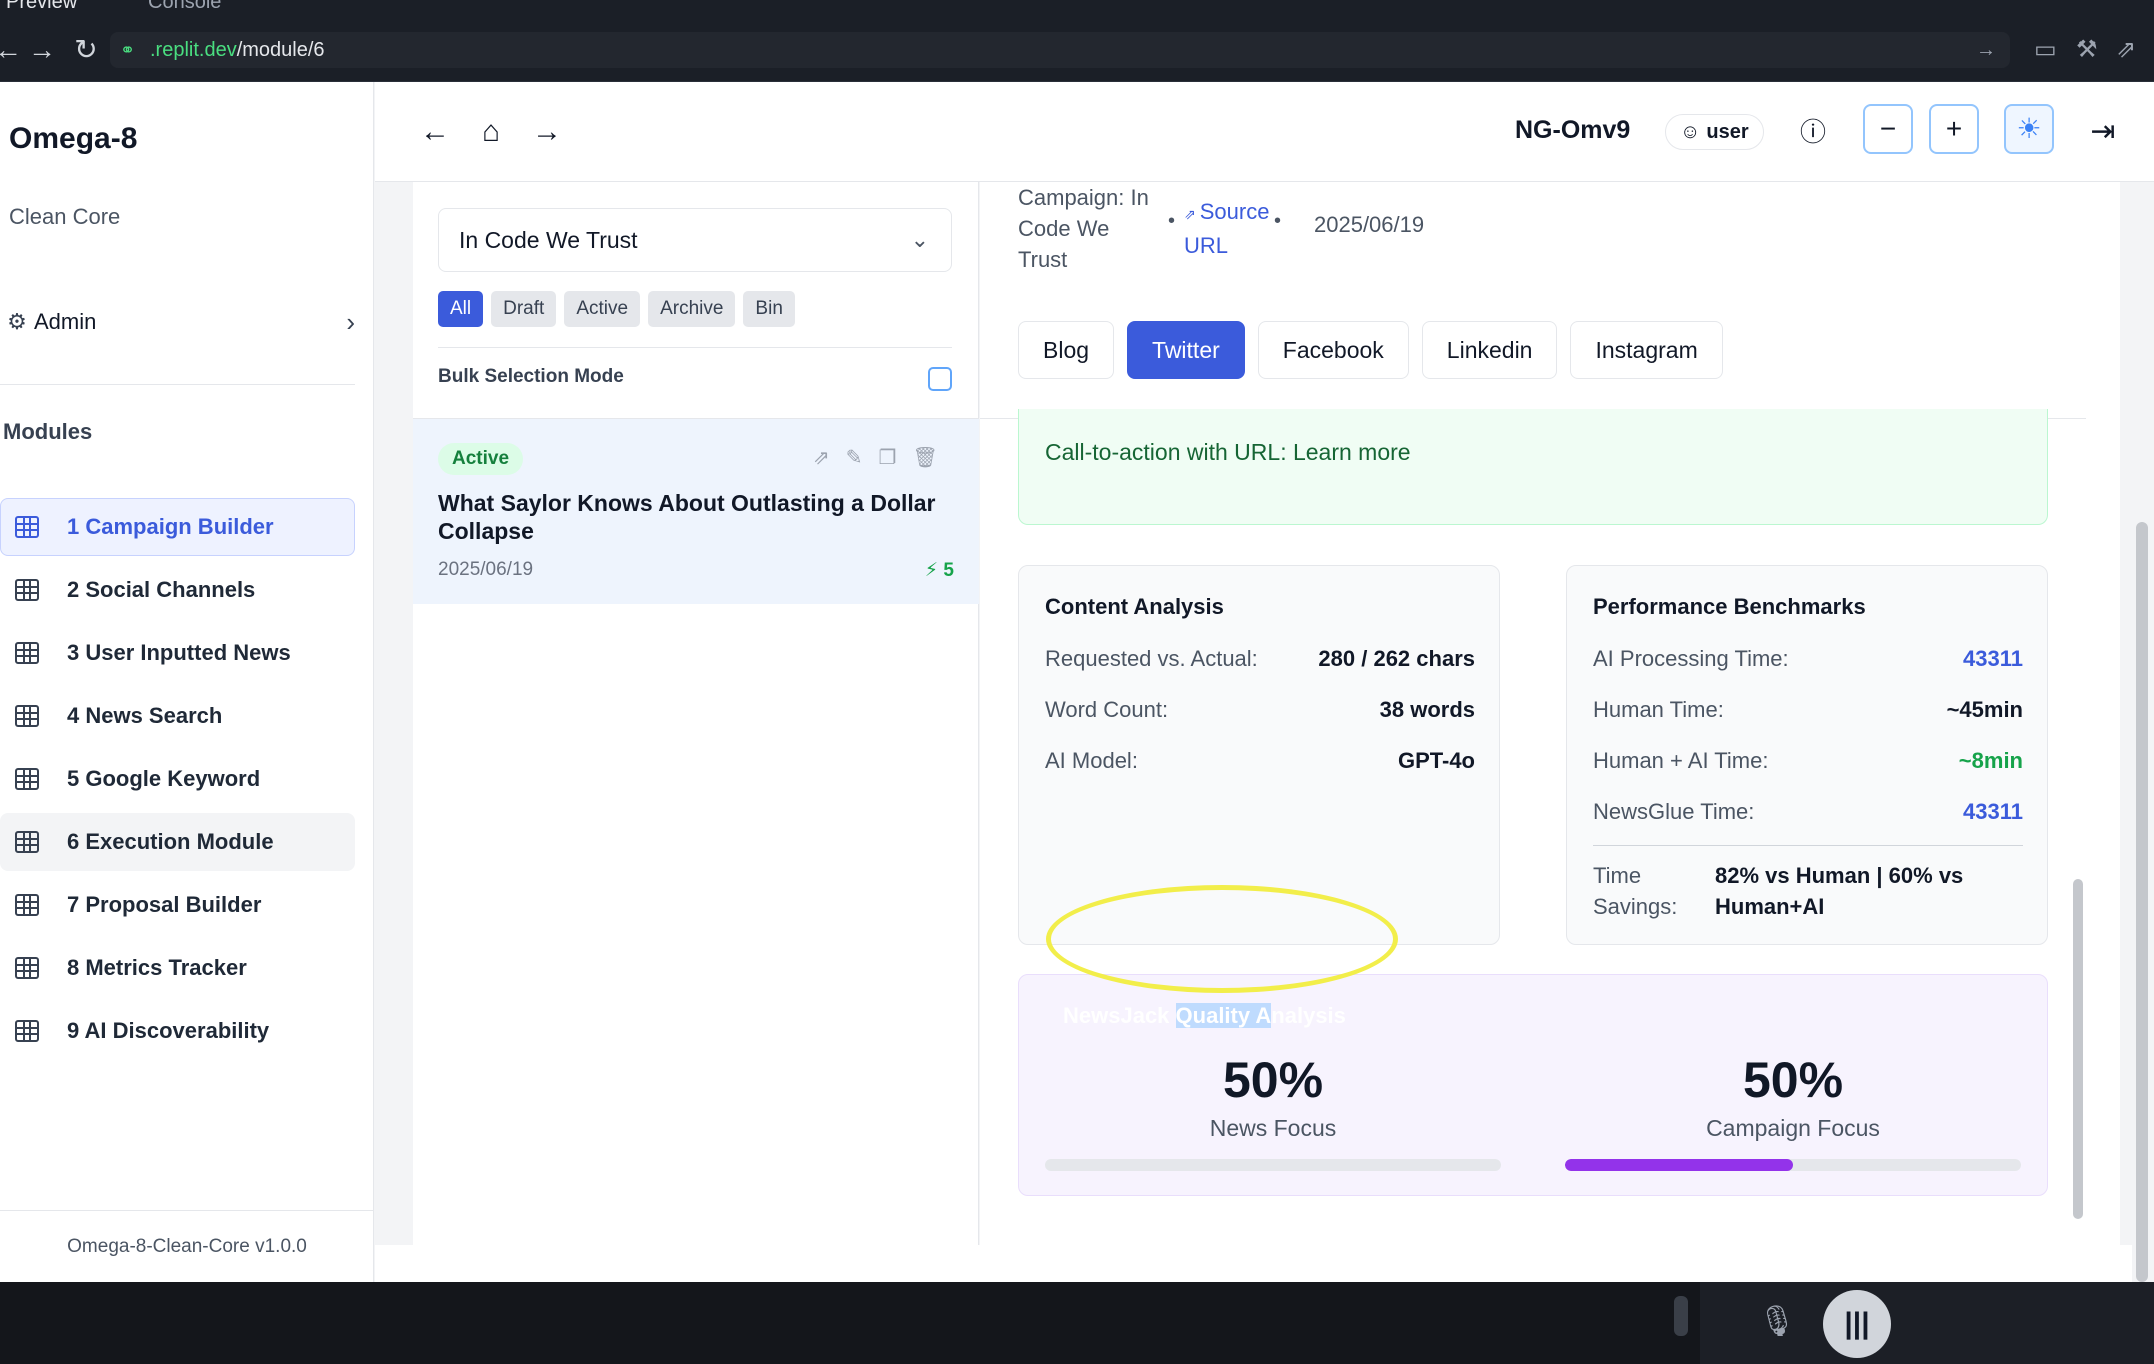  What do you see at coordinates (602, 309) in the screenshot?
I see `filter-active: Active` at bounding box center [602, 309].